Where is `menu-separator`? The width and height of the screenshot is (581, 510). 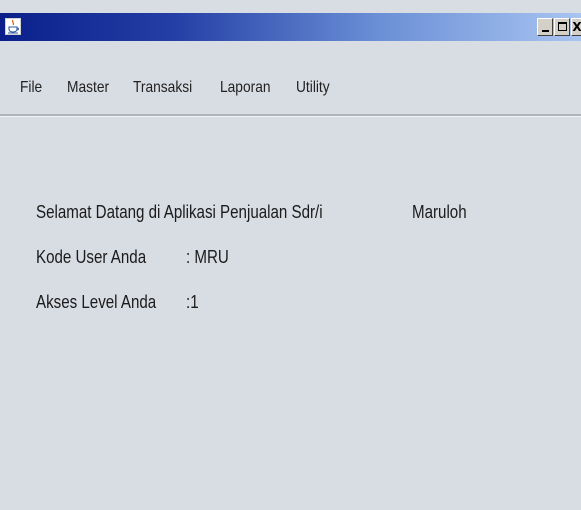 menu-separator is located at coordinates (290, 115).